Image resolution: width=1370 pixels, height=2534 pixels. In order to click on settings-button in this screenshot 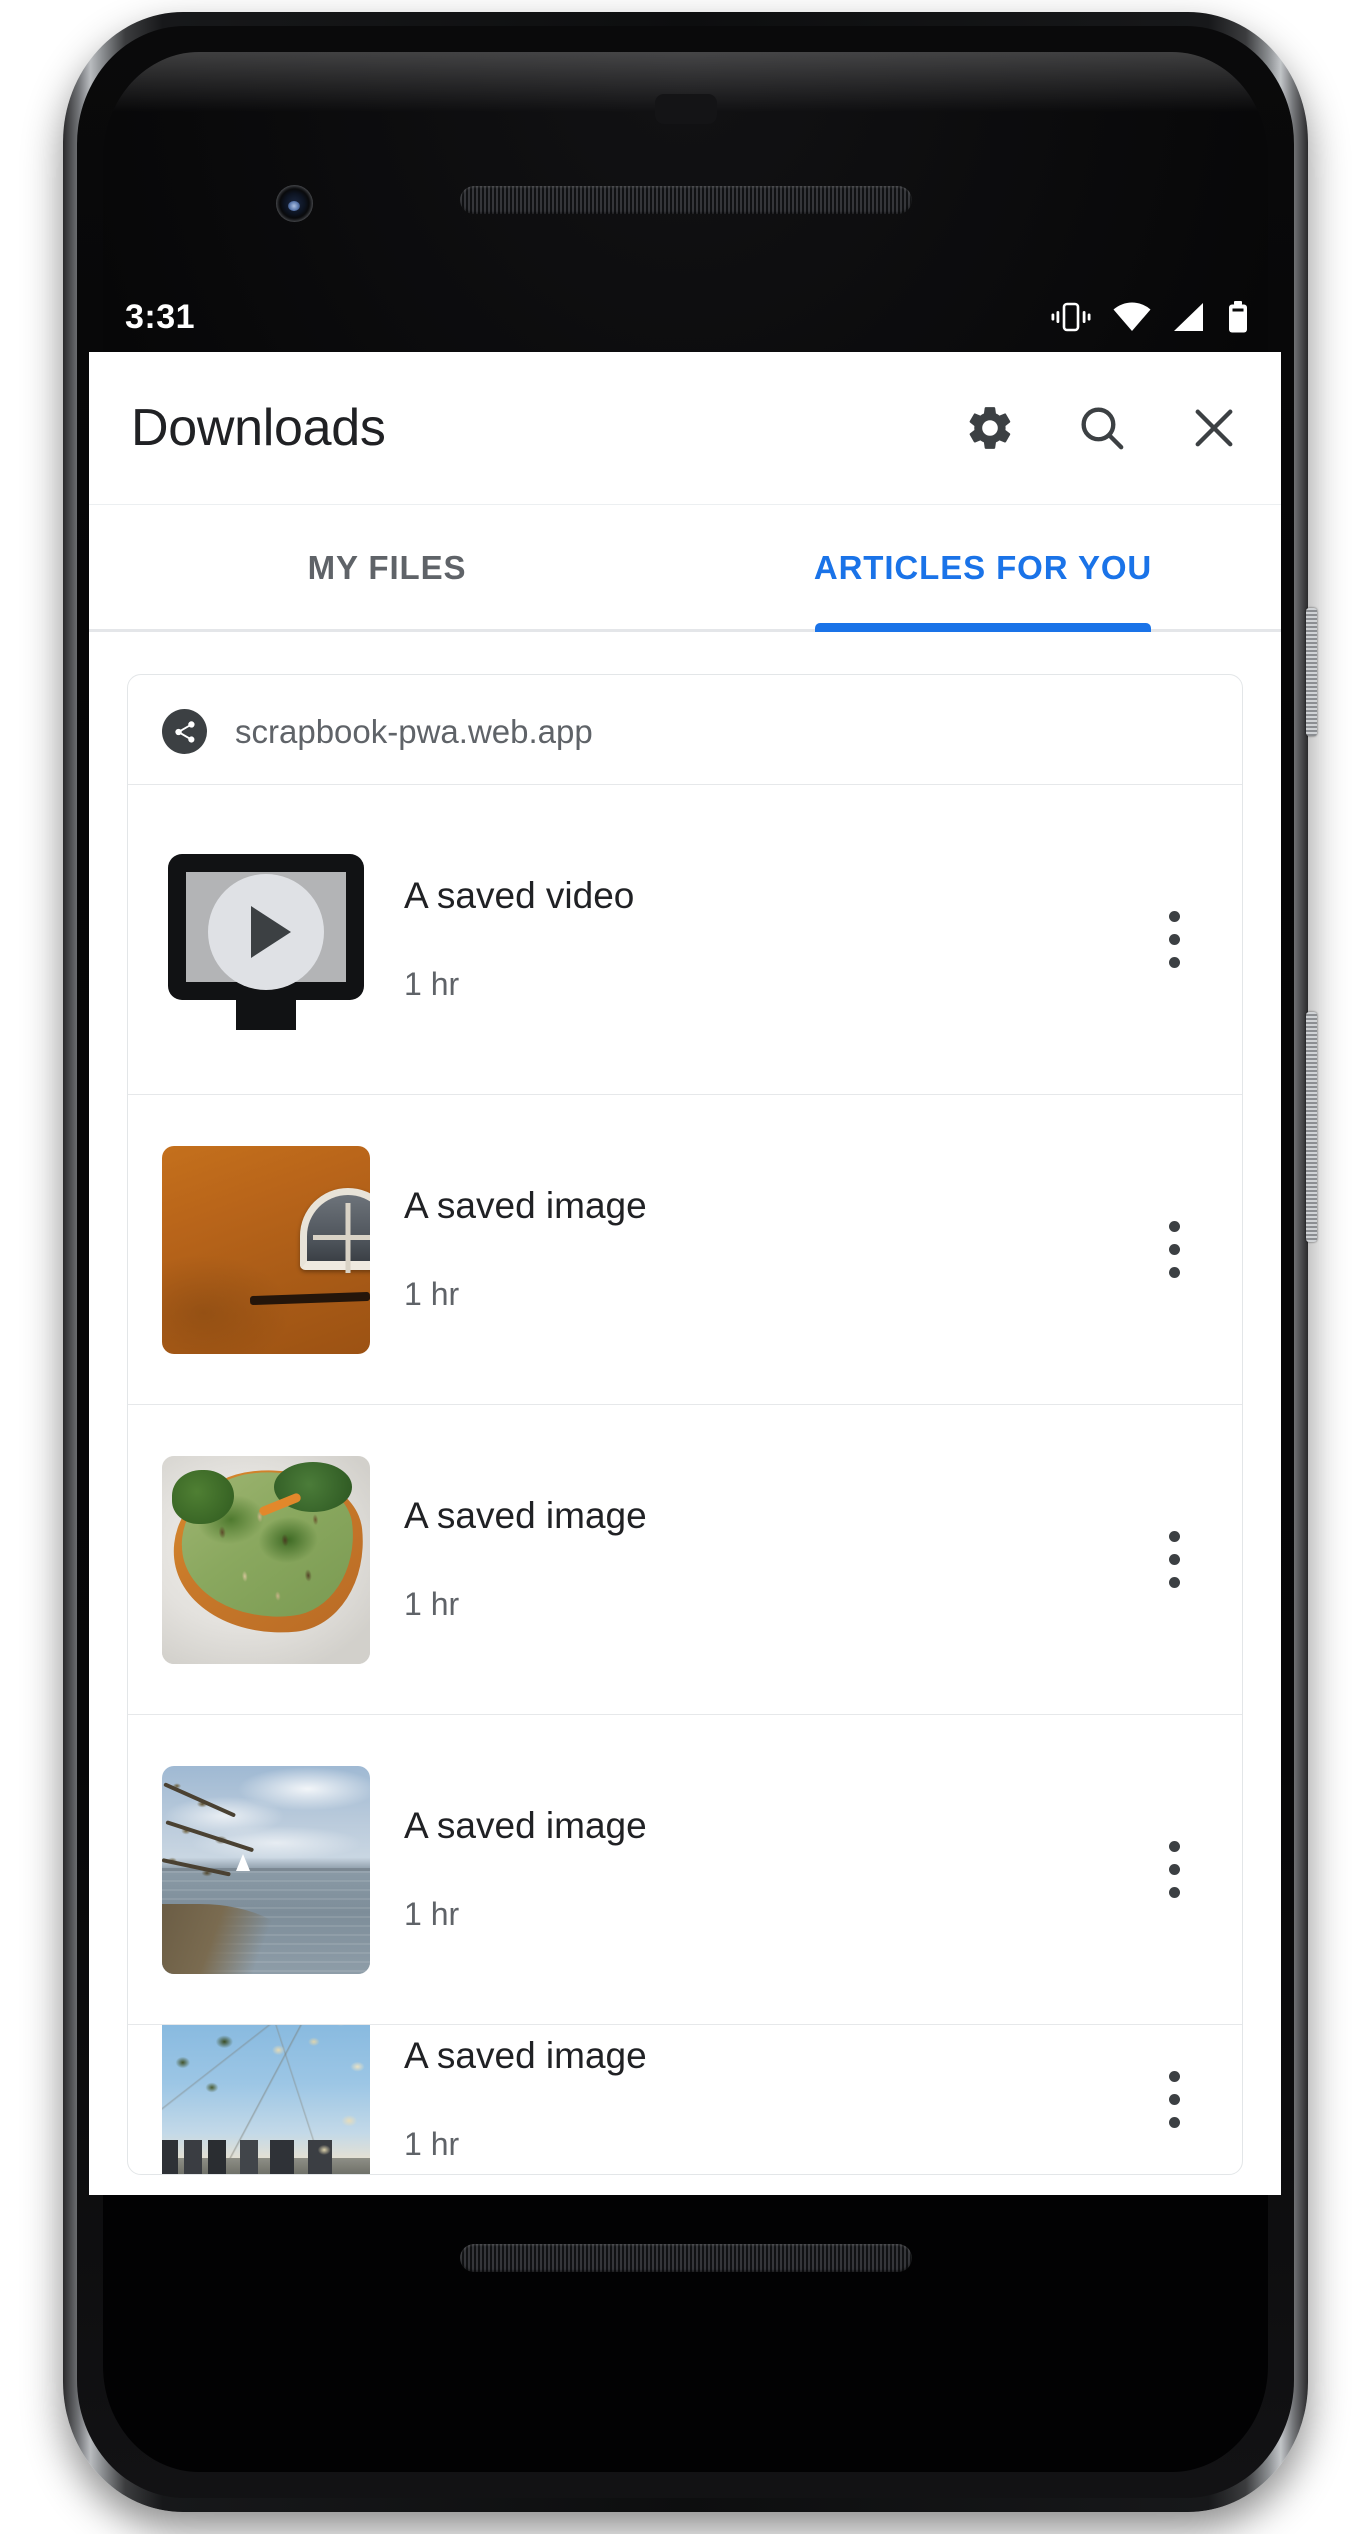, I will do `click(990, 428)`.